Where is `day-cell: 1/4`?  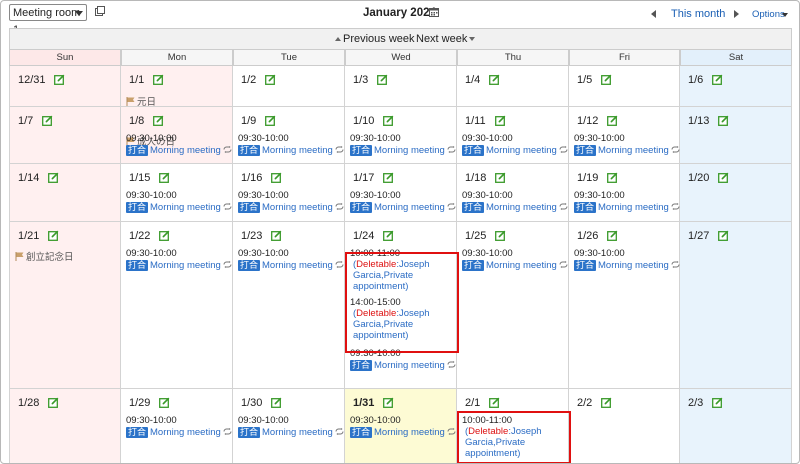
day-cell: 1/4 is located at coordinates (513, 86).